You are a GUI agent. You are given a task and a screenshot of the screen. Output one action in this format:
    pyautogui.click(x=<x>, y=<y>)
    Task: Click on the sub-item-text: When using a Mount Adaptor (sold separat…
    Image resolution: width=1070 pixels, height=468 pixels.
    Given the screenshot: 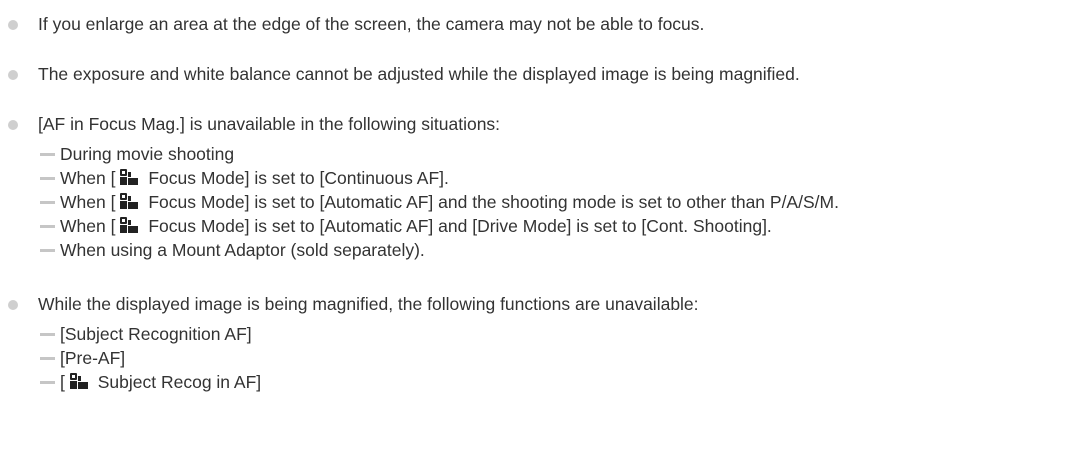 What is the action you would take?
    pyautogui.click(x=242, y=250)
    